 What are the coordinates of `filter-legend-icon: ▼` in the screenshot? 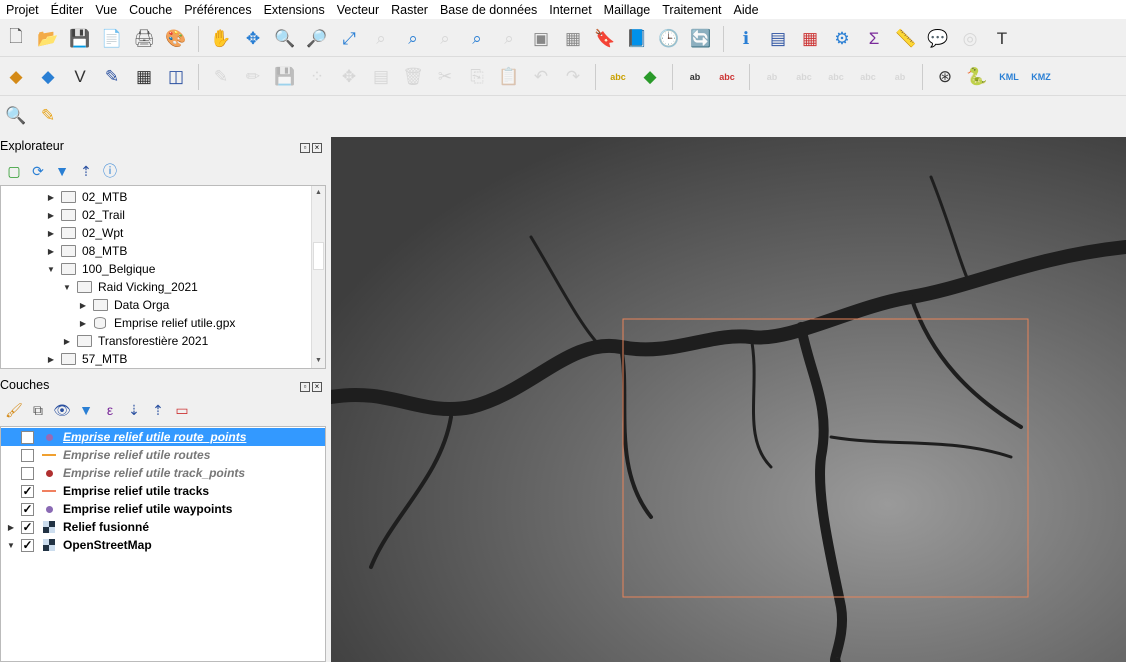 It's located at (86, 410).